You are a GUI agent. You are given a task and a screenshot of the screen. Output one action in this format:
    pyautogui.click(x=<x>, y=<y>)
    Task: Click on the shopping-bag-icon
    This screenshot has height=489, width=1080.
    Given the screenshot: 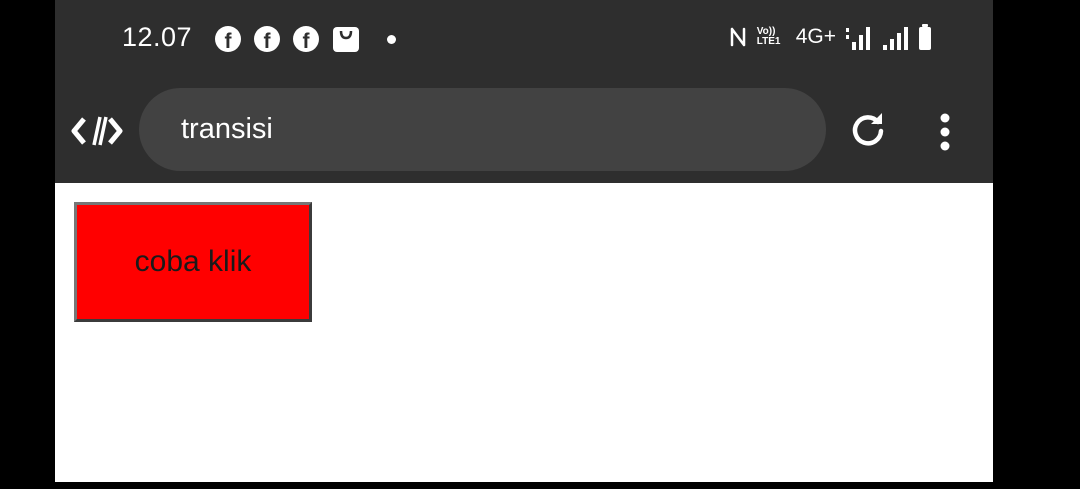 What is the action you would take?
    pyautogui.click(x=346, y=39)
    